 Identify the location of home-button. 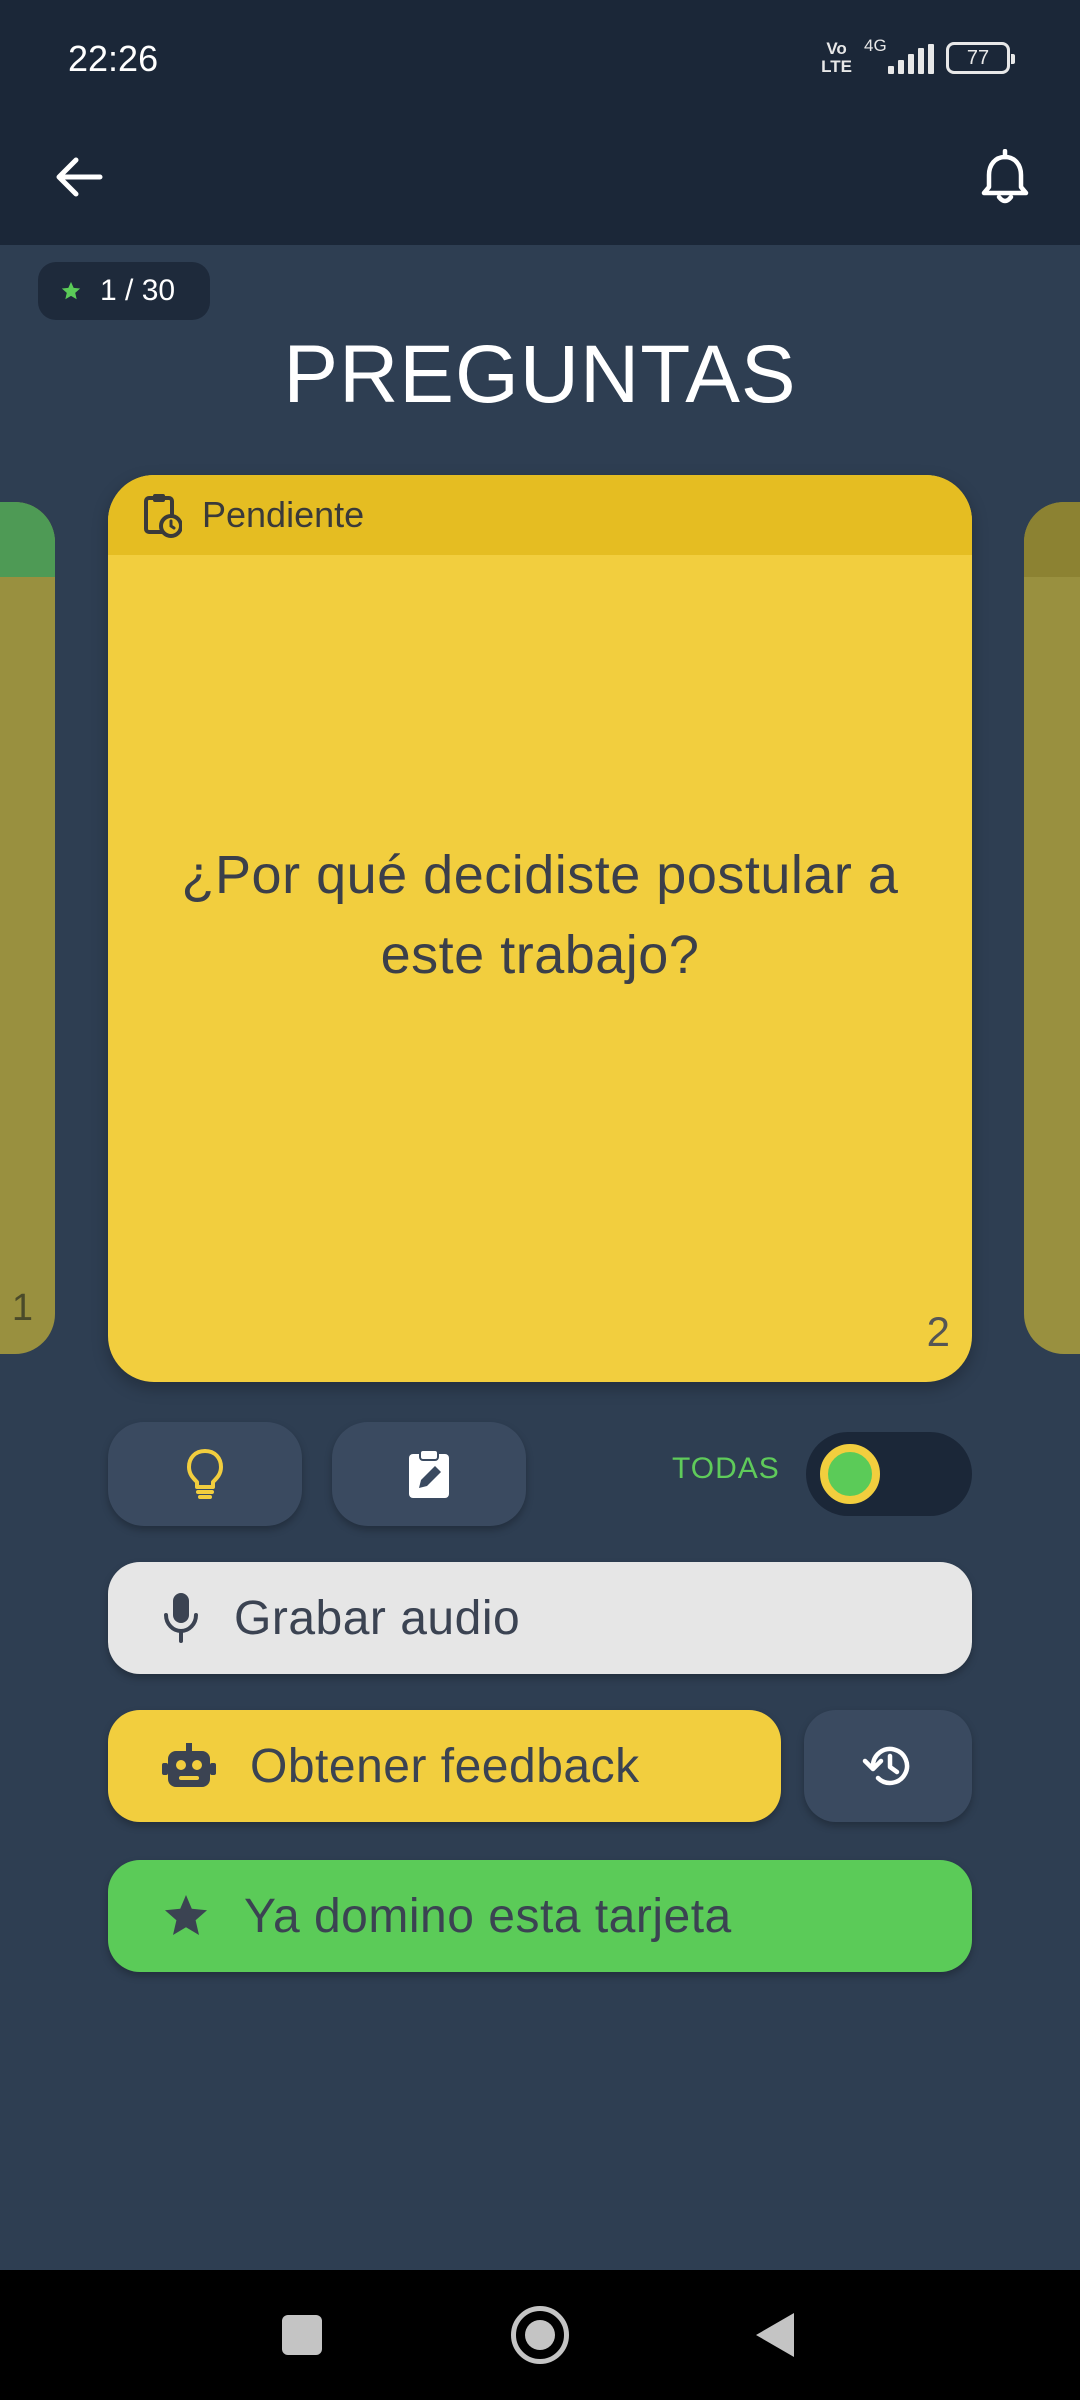
(540, 2335).